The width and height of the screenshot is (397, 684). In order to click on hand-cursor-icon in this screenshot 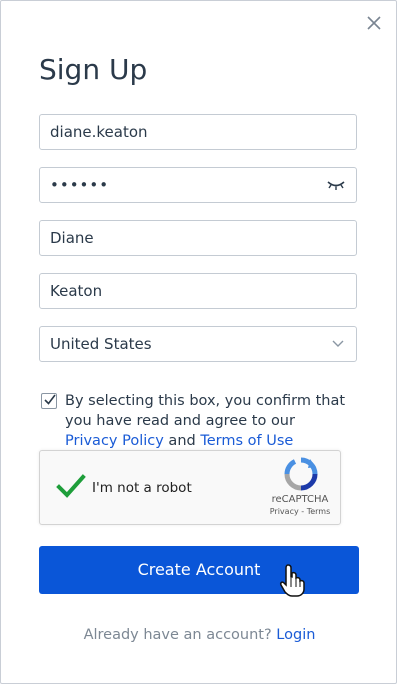, I will do `click(292, 580)`.